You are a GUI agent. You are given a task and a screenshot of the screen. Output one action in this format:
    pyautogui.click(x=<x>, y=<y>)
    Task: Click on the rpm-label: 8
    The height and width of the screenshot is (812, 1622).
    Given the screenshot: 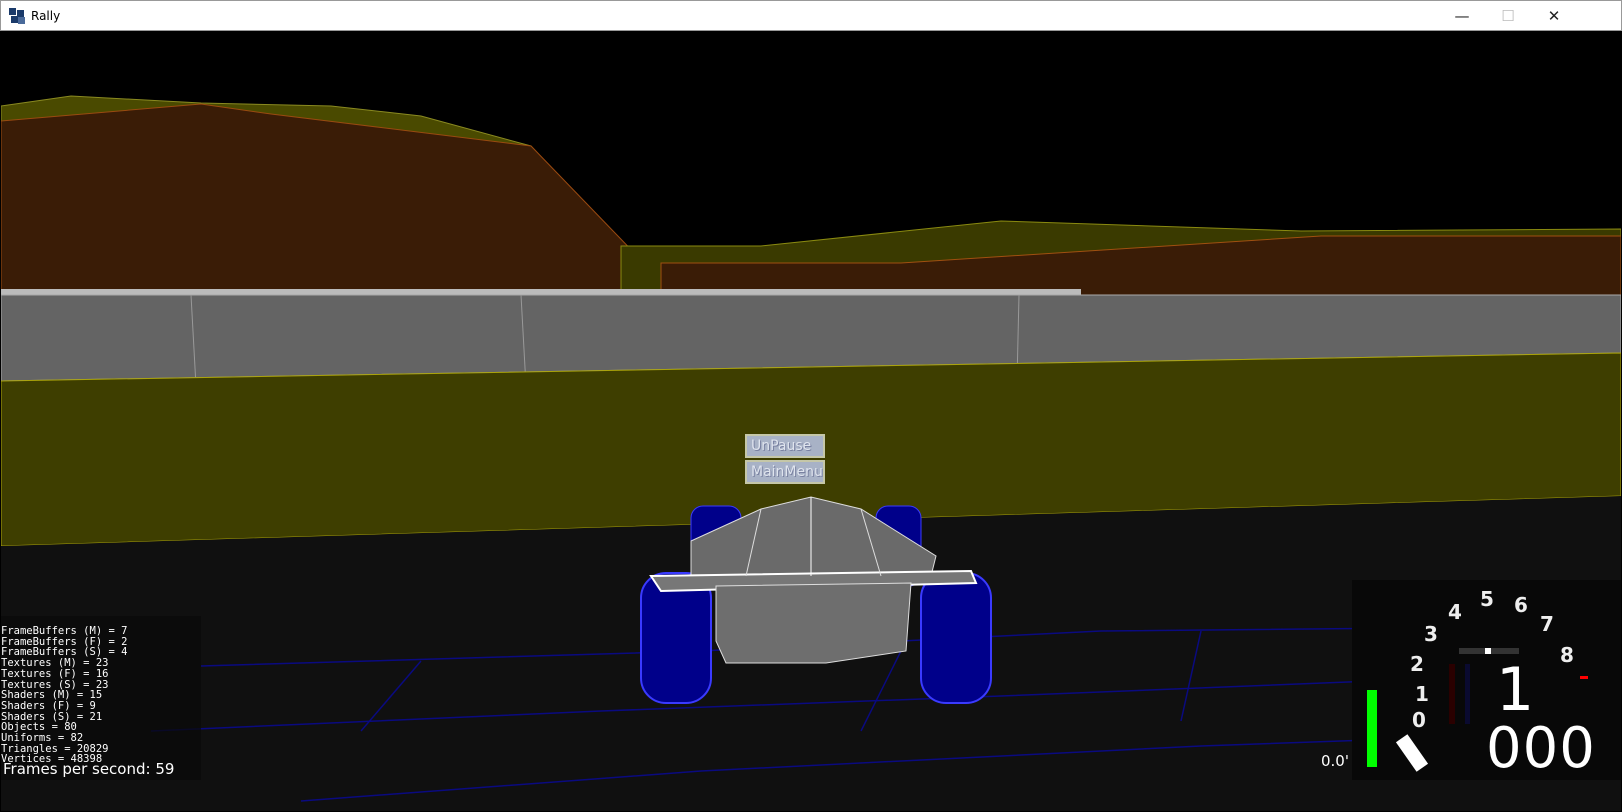 What is the action you would take?
    pyautogui.click(x=1567, y=655)
    